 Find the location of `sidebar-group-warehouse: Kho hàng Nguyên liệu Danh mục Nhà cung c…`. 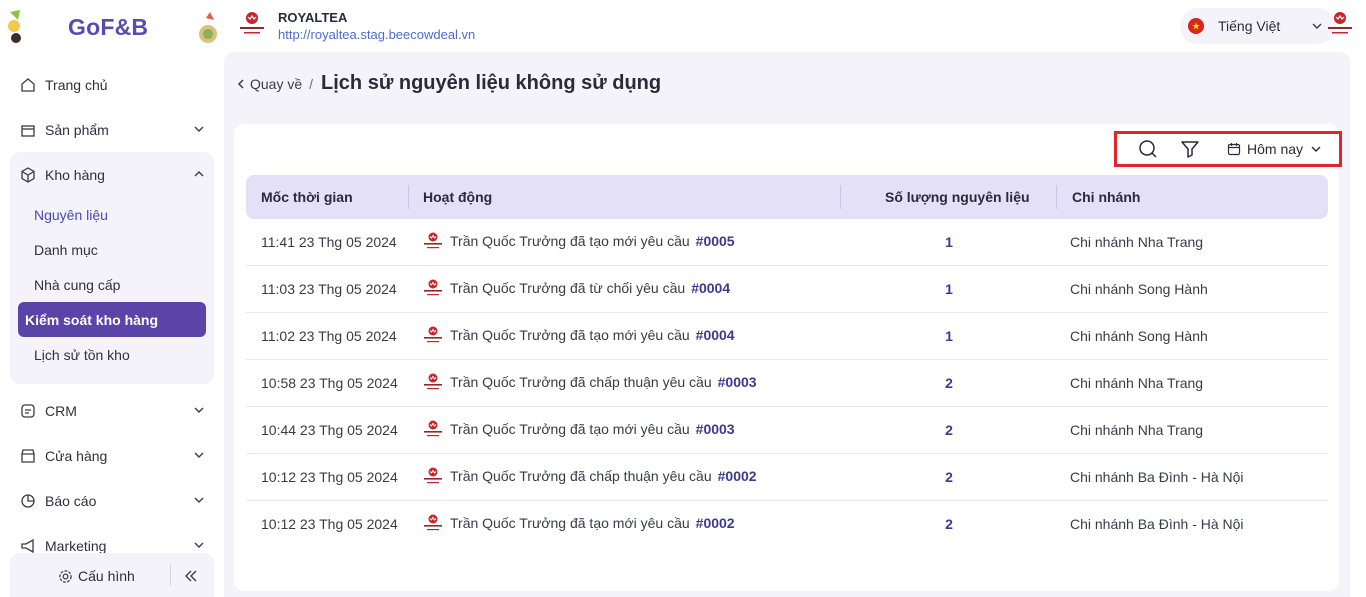

sidebar-group-warehouse: Kho hàng Nguyên liệu Danh mục Nhà cung c… is located at coordinates (112, 268).